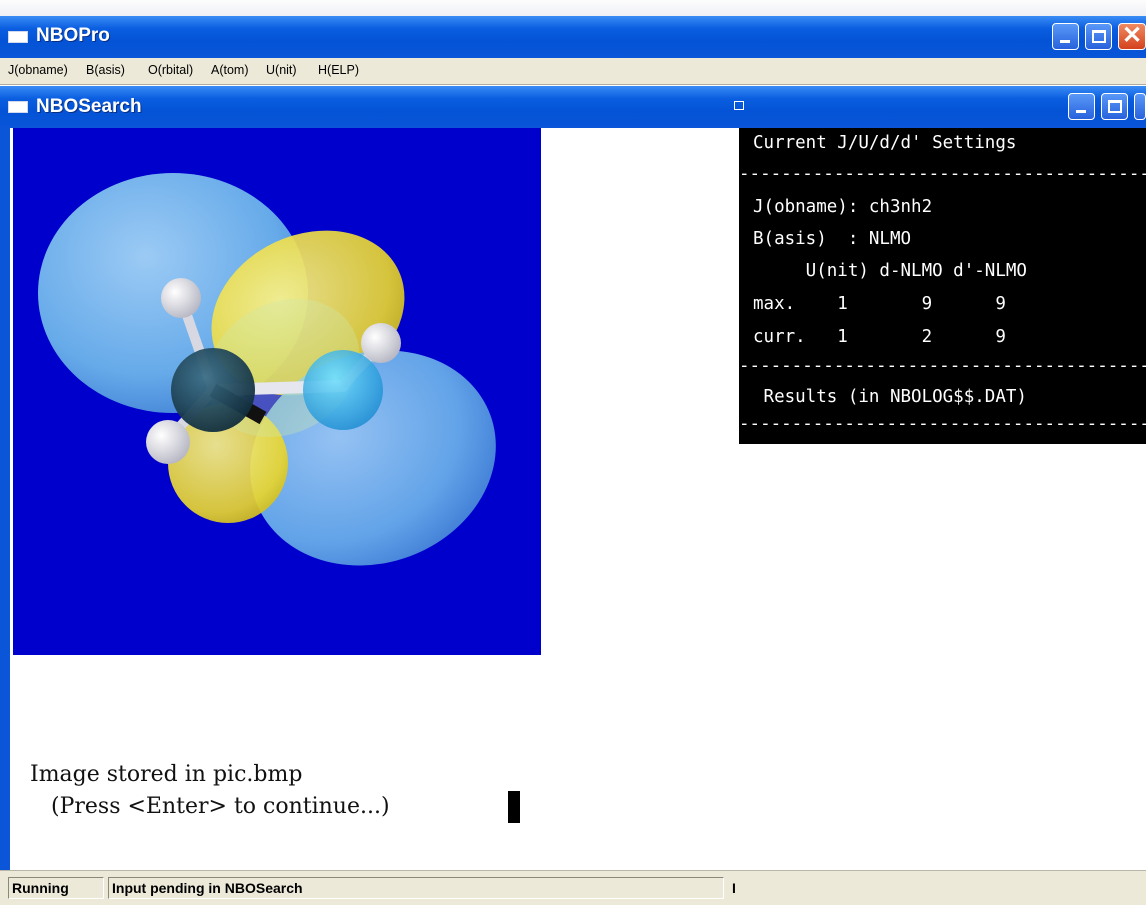  I want to click on close-button: ✕, so click(1132, 36).